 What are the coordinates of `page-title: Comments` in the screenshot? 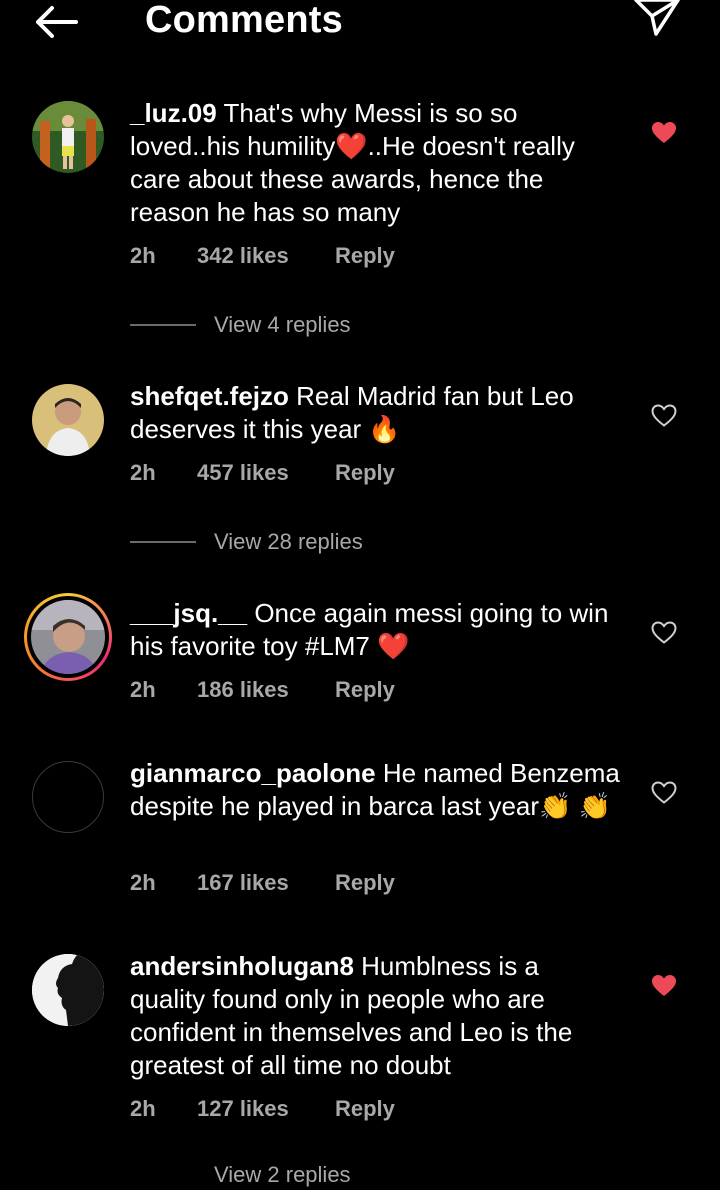 It's located at (244, 20).